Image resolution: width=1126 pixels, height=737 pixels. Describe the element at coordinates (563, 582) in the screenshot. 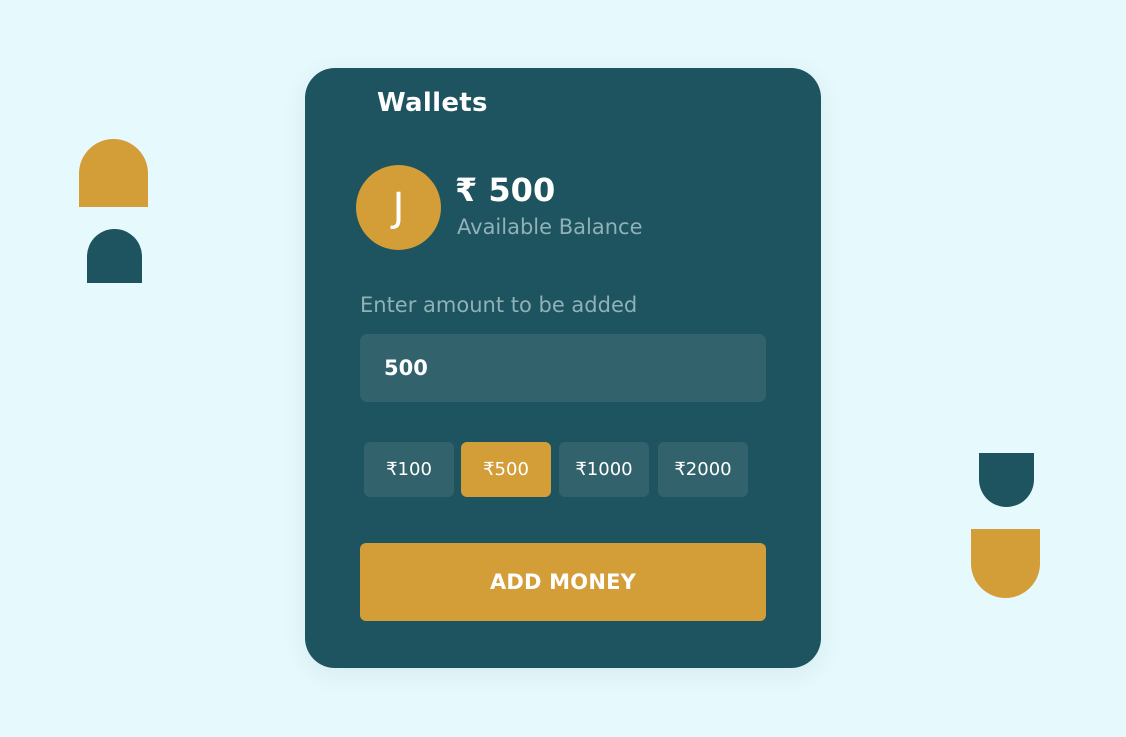

I see `add-money-button: ADD MONEY` at that location.